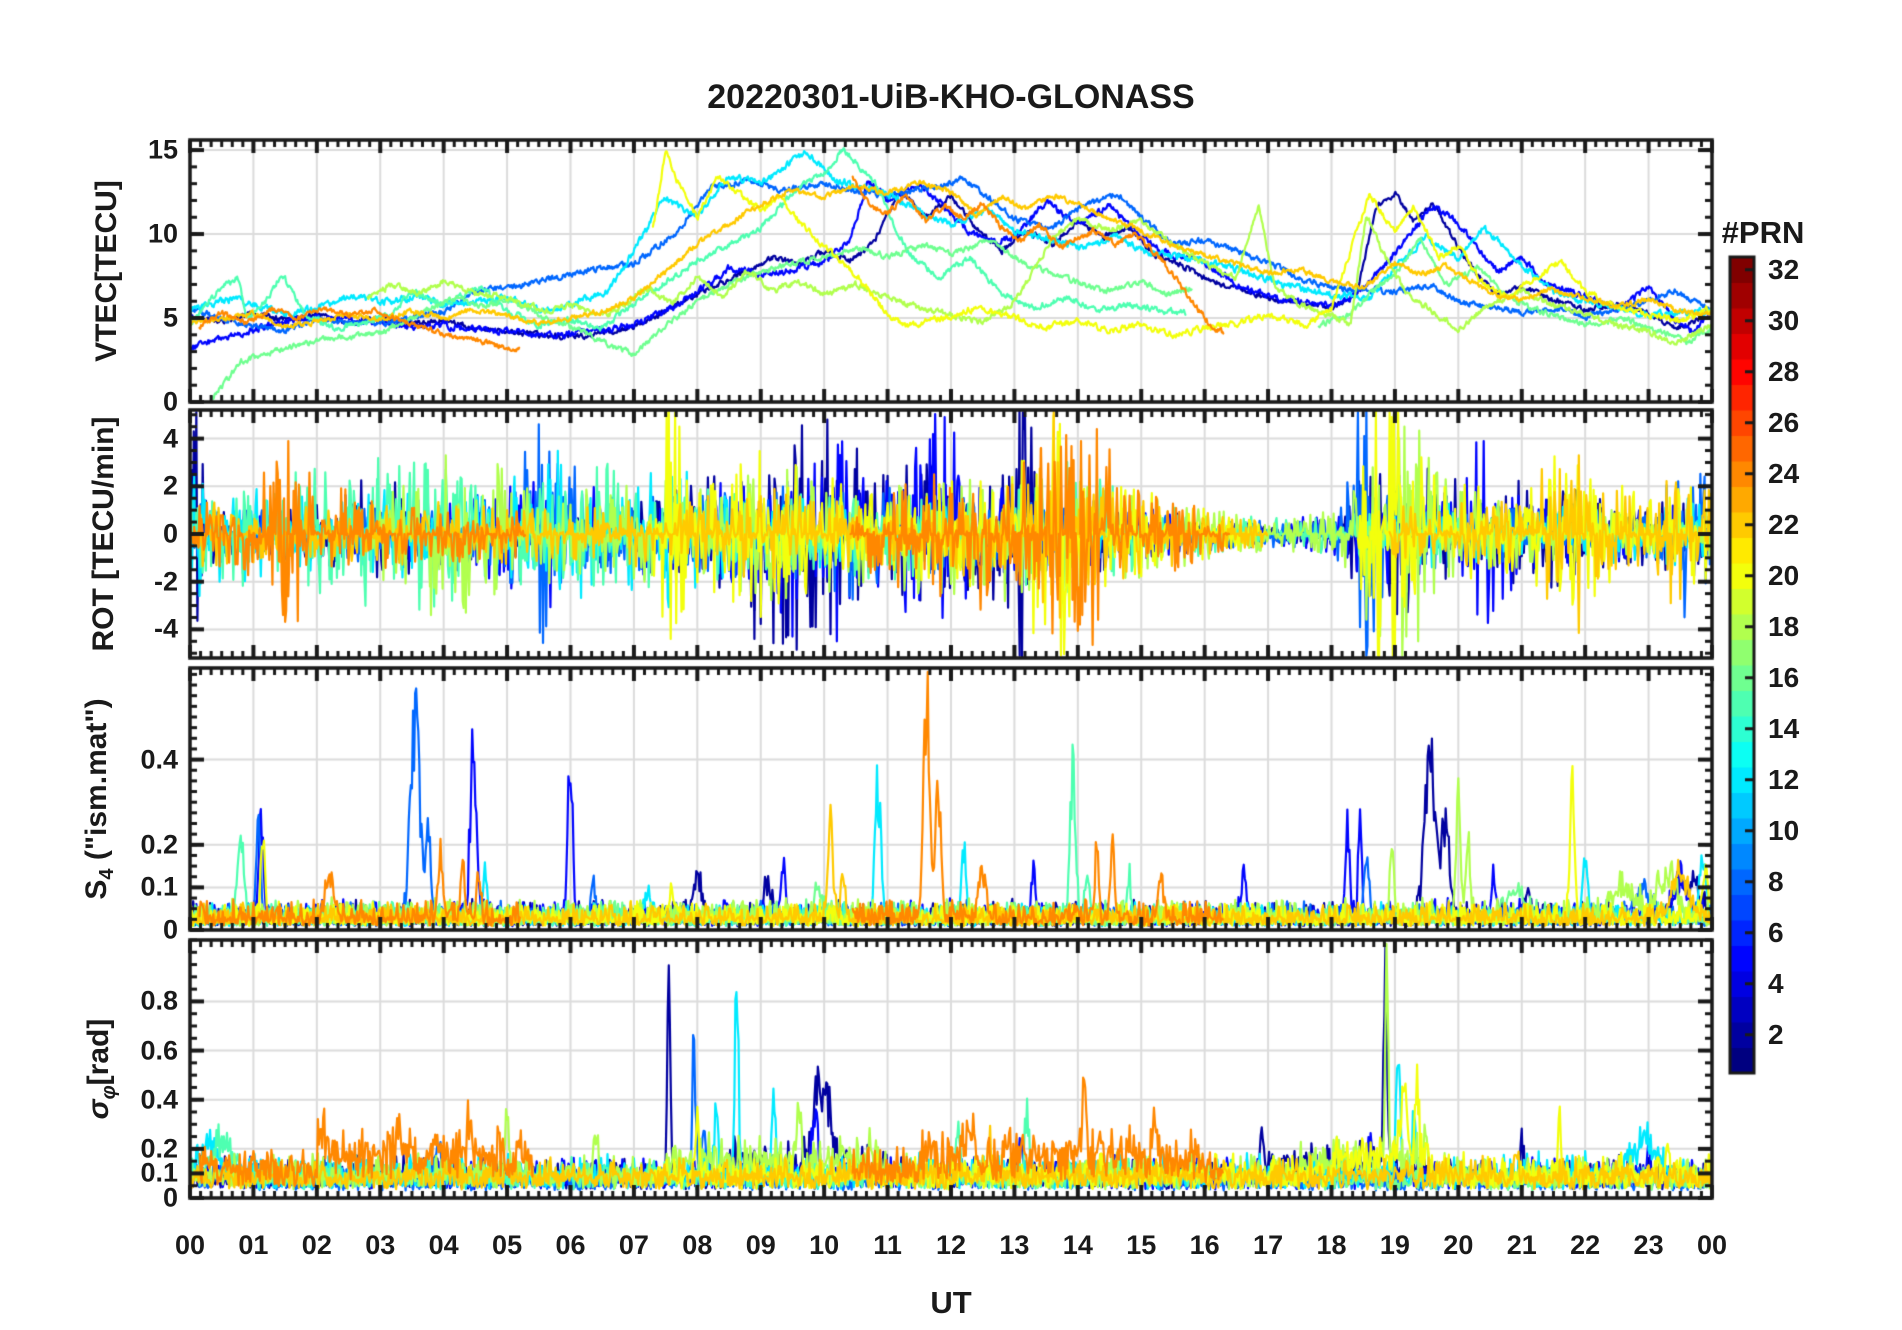 The width and height of the screenshot is (1902, 1330). What do you see at coordinates (170, 485) in the screenshot?
I see `y-tick-label: 2` at bounding box center [170, 485].